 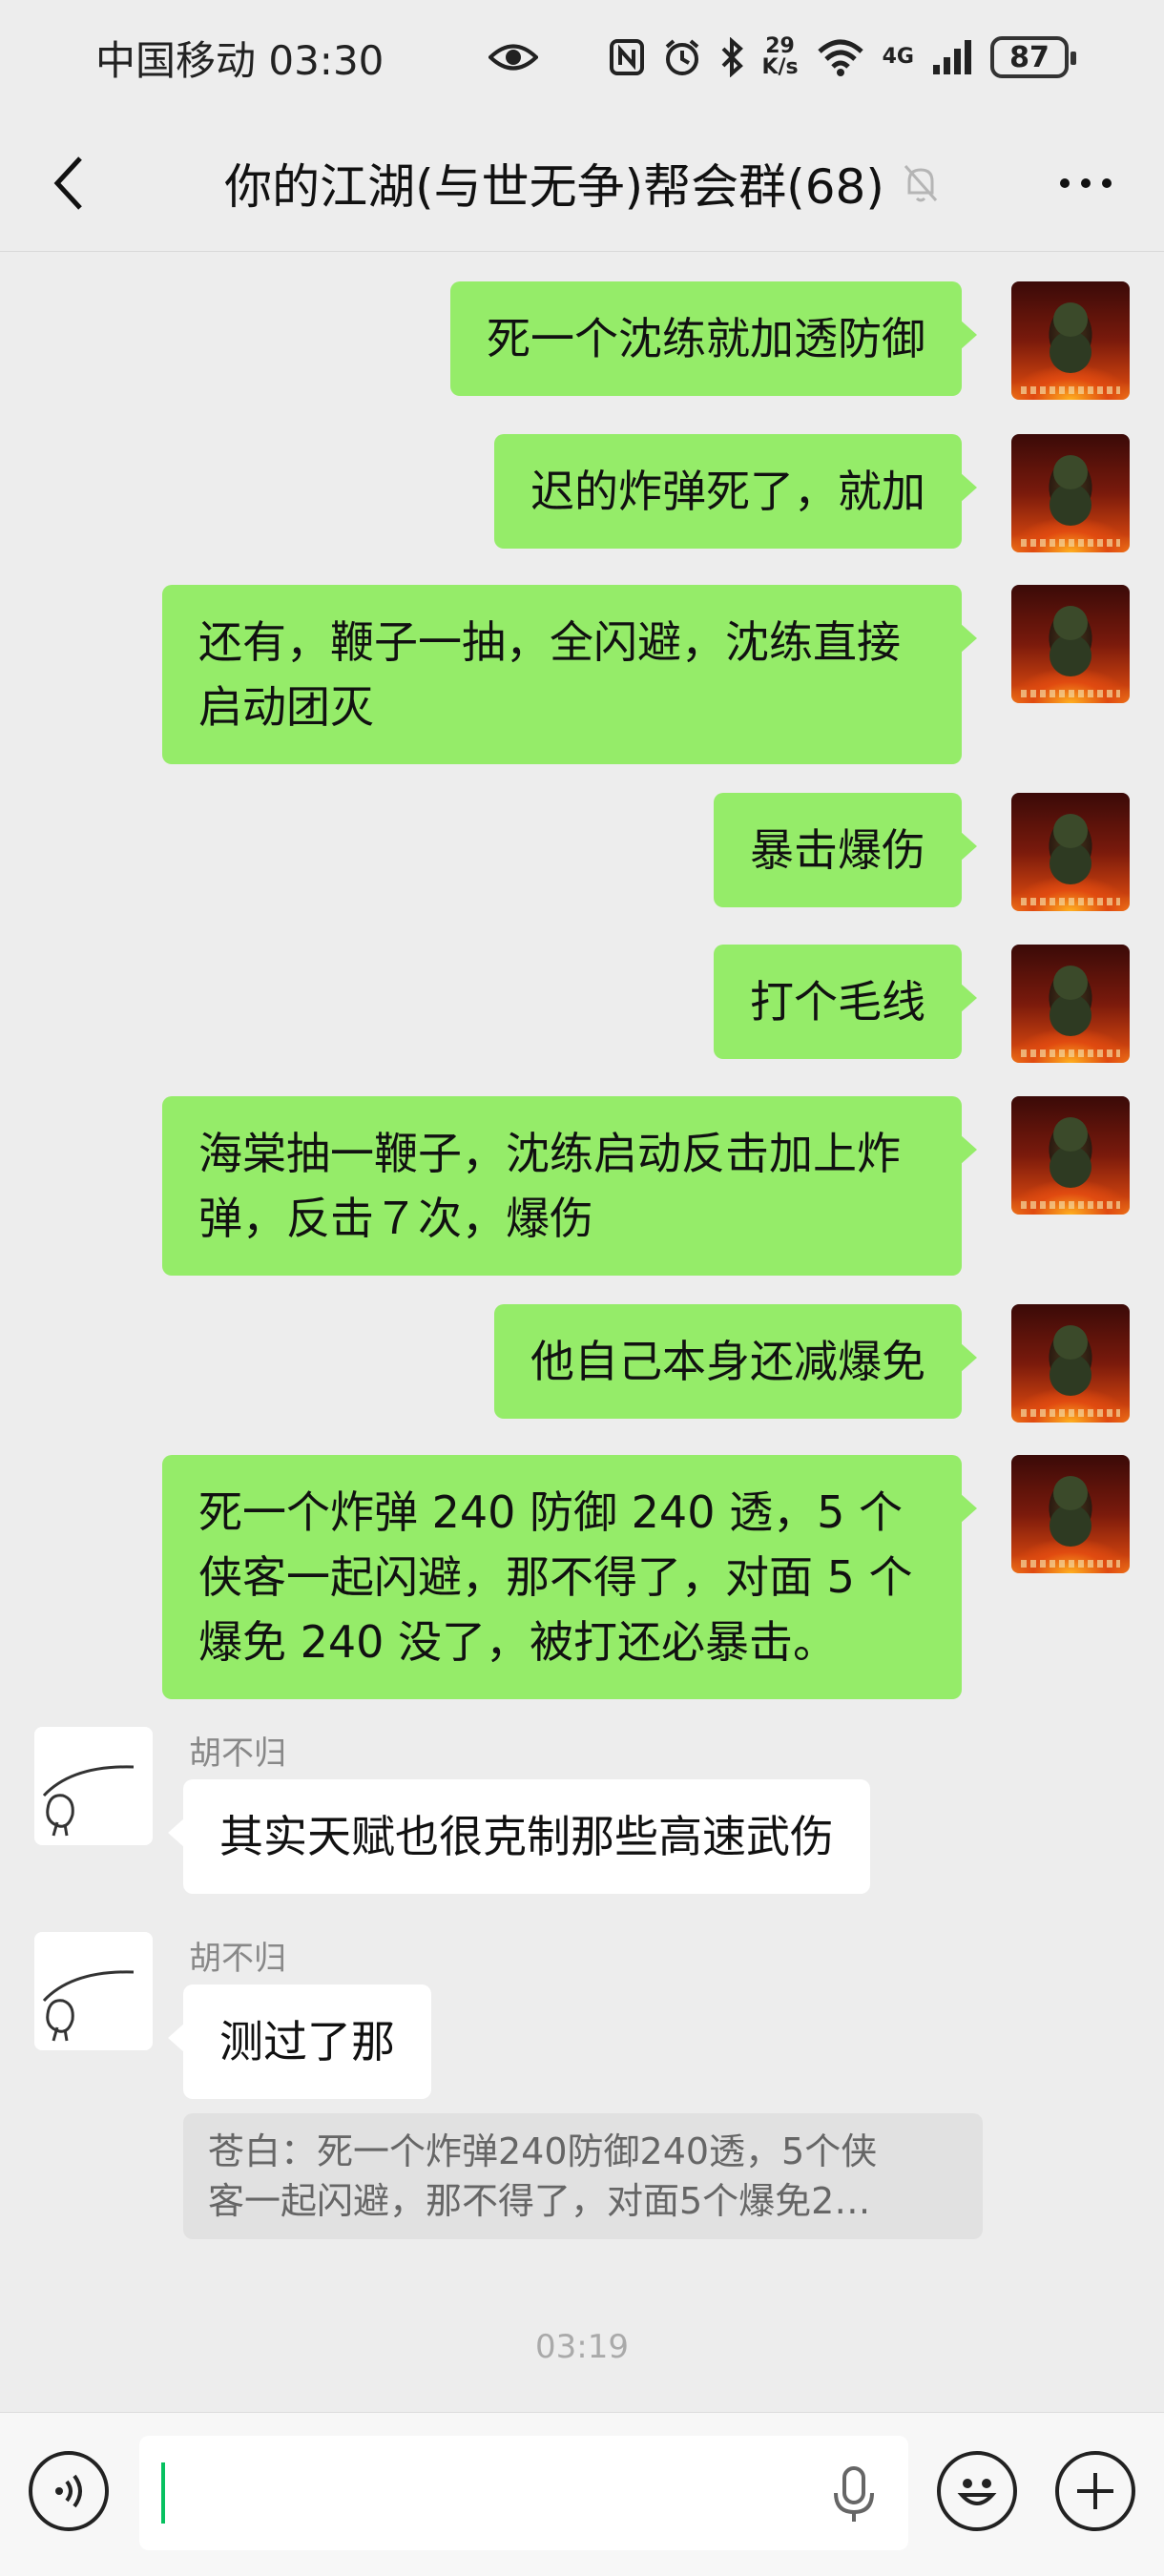 I want to click on emoji-button, so click(x=977, y=2491).